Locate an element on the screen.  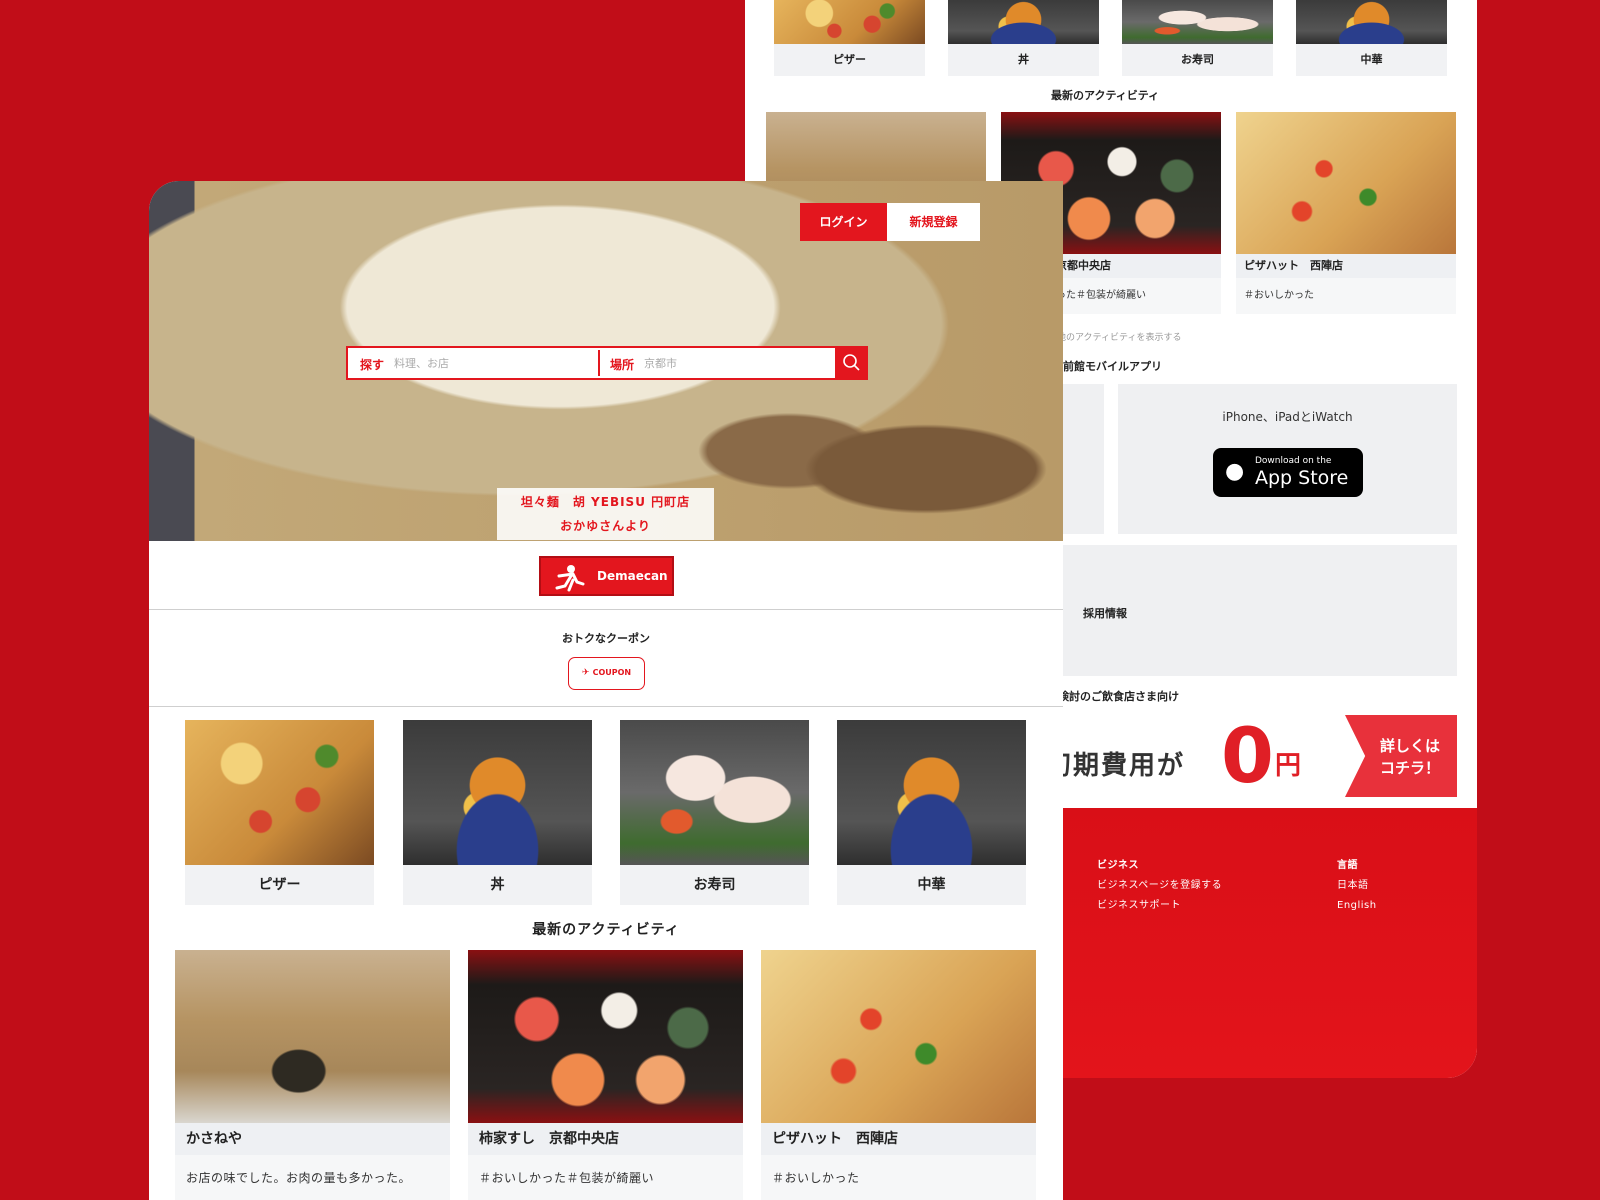
activity-desc: ＃おいしかった＃包装が綺麗い is located at coordinates (605, 1177).